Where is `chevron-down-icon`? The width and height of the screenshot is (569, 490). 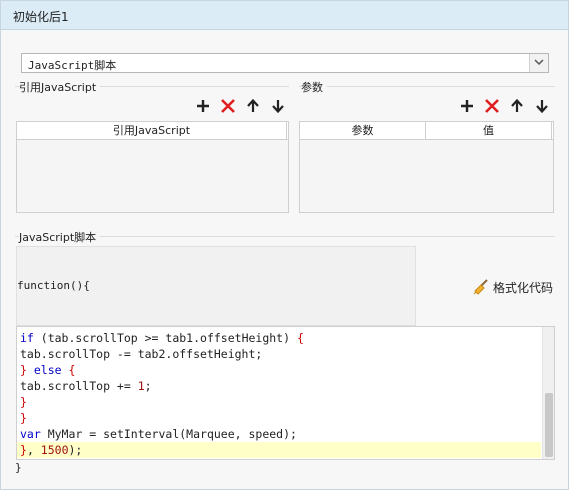 chevron-down-icon is located at coordinates (538, 63).